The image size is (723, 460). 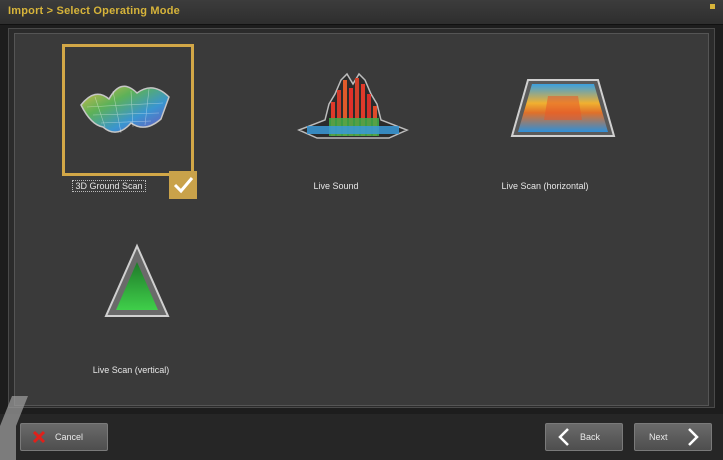 What do you see at coordinates (353, 105) in the screenshot?
I see `live-sound-icon` at bounding box center [353, 105].